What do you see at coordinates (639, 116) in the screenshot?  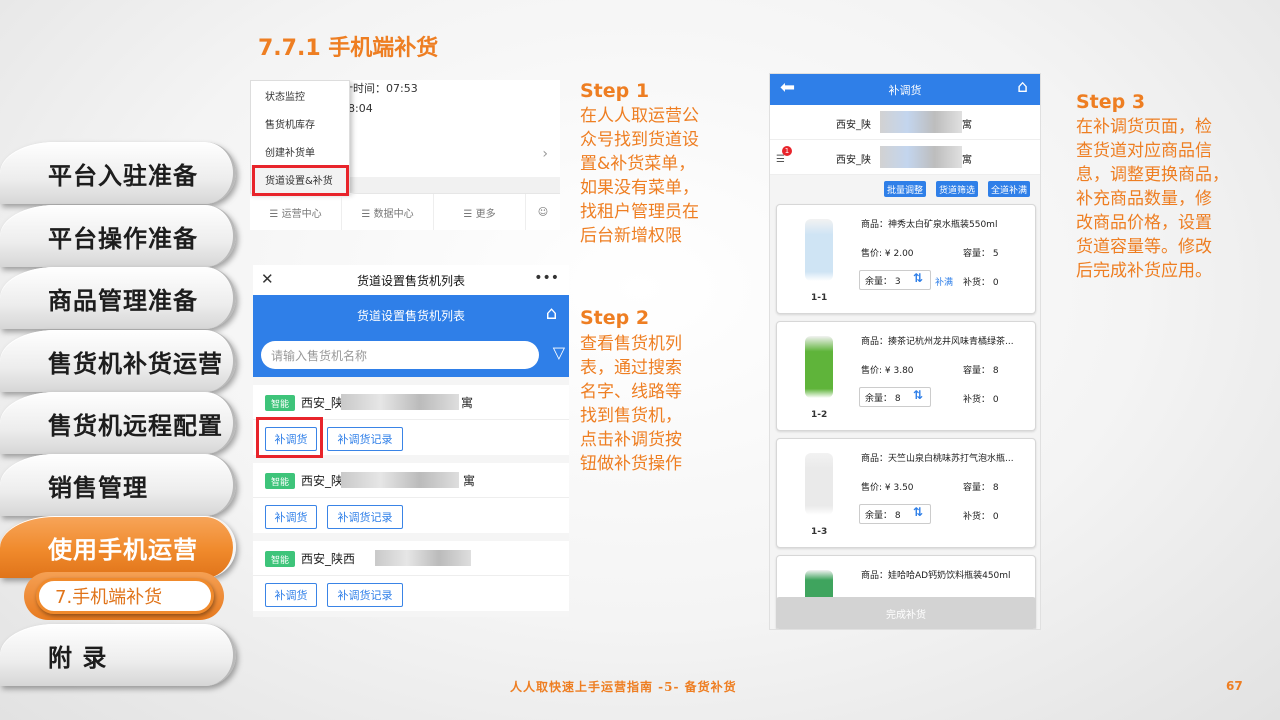 I see `step1-line: 在人人取运营公` at bounding box center [639, 116].